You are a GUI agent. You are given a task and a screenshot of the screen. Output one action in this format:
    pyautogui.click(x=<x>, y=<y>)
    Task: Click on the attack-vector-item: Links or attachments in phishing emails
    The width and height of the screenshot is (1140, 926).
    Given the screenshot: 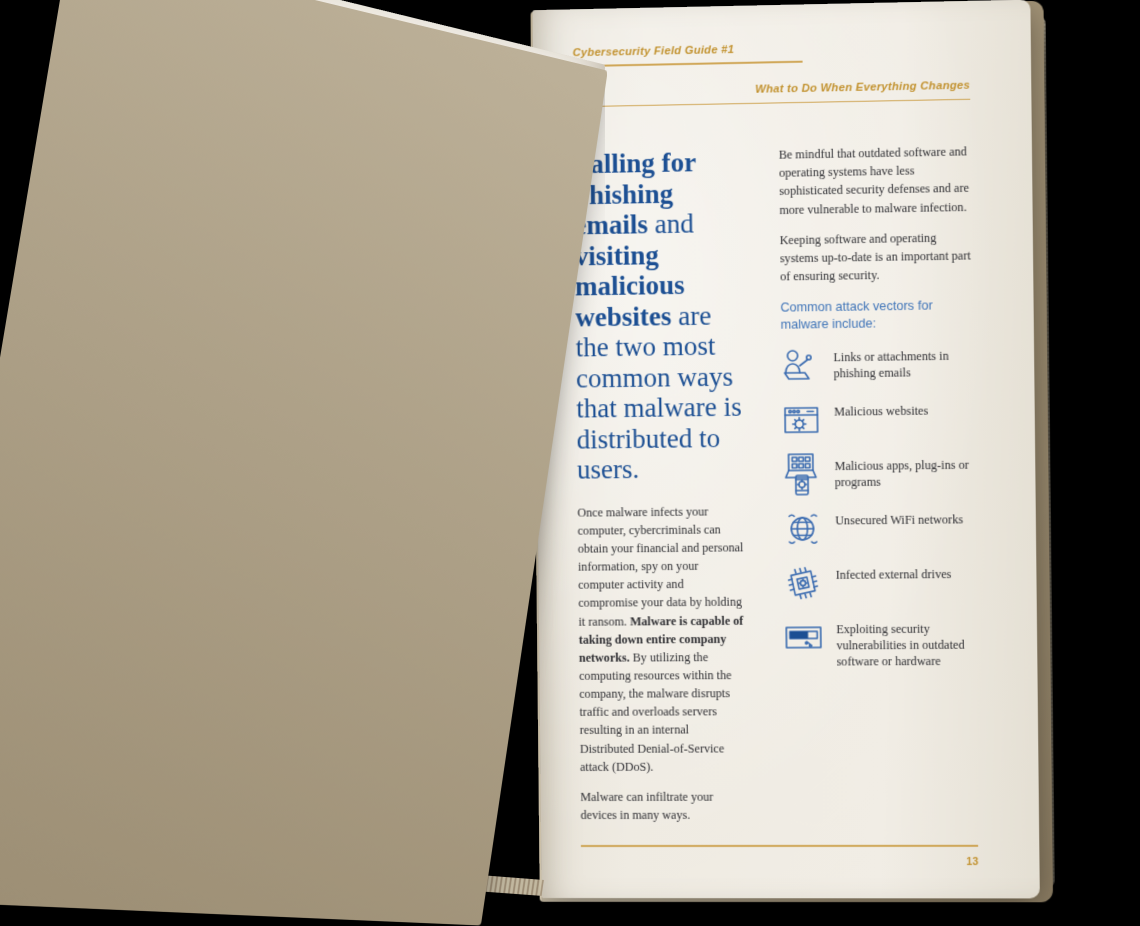 What is the action you would take?
    pyautogui.click(x=877, y=364)
    